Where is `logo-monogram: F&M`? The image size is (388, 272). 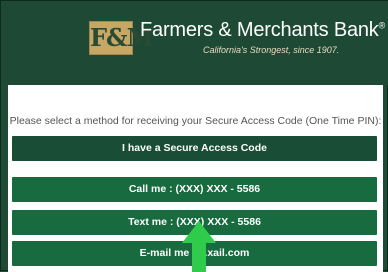 logo-monogram: F&M is located at coordinates (121, 37).